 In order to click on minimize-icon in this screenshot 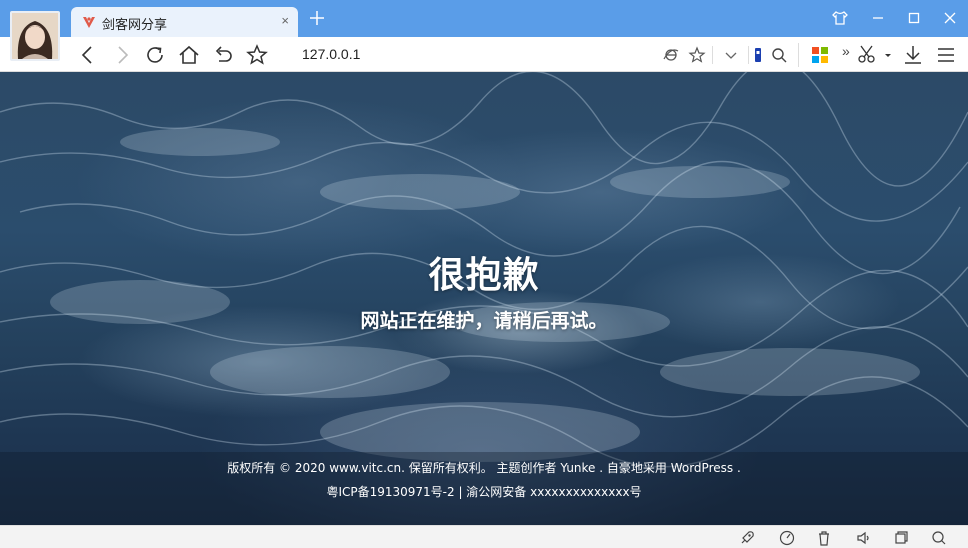, I will do `click(878, 18)`.